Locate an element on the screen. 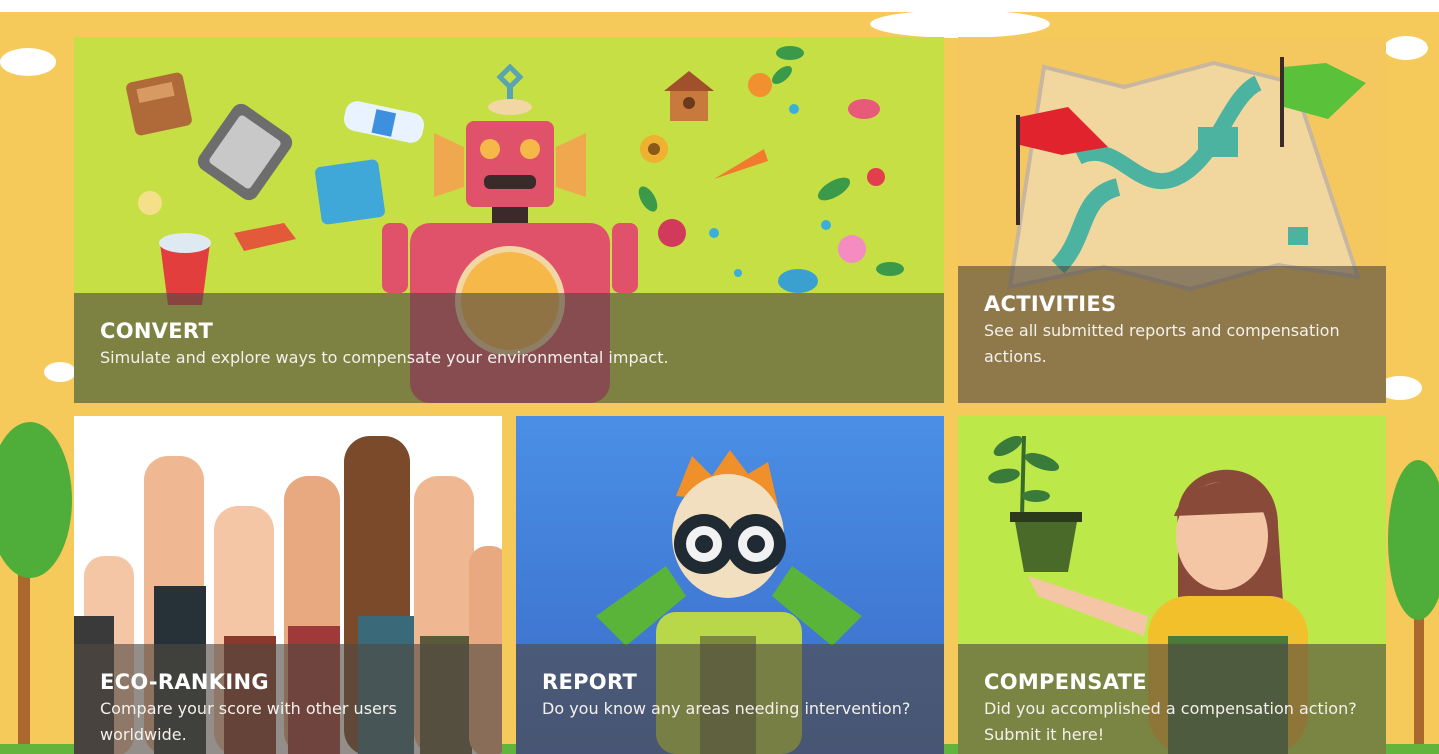 This screenshot has height=754, width=1439. convert-title: CONVERT is located at coordinates (157, 331).